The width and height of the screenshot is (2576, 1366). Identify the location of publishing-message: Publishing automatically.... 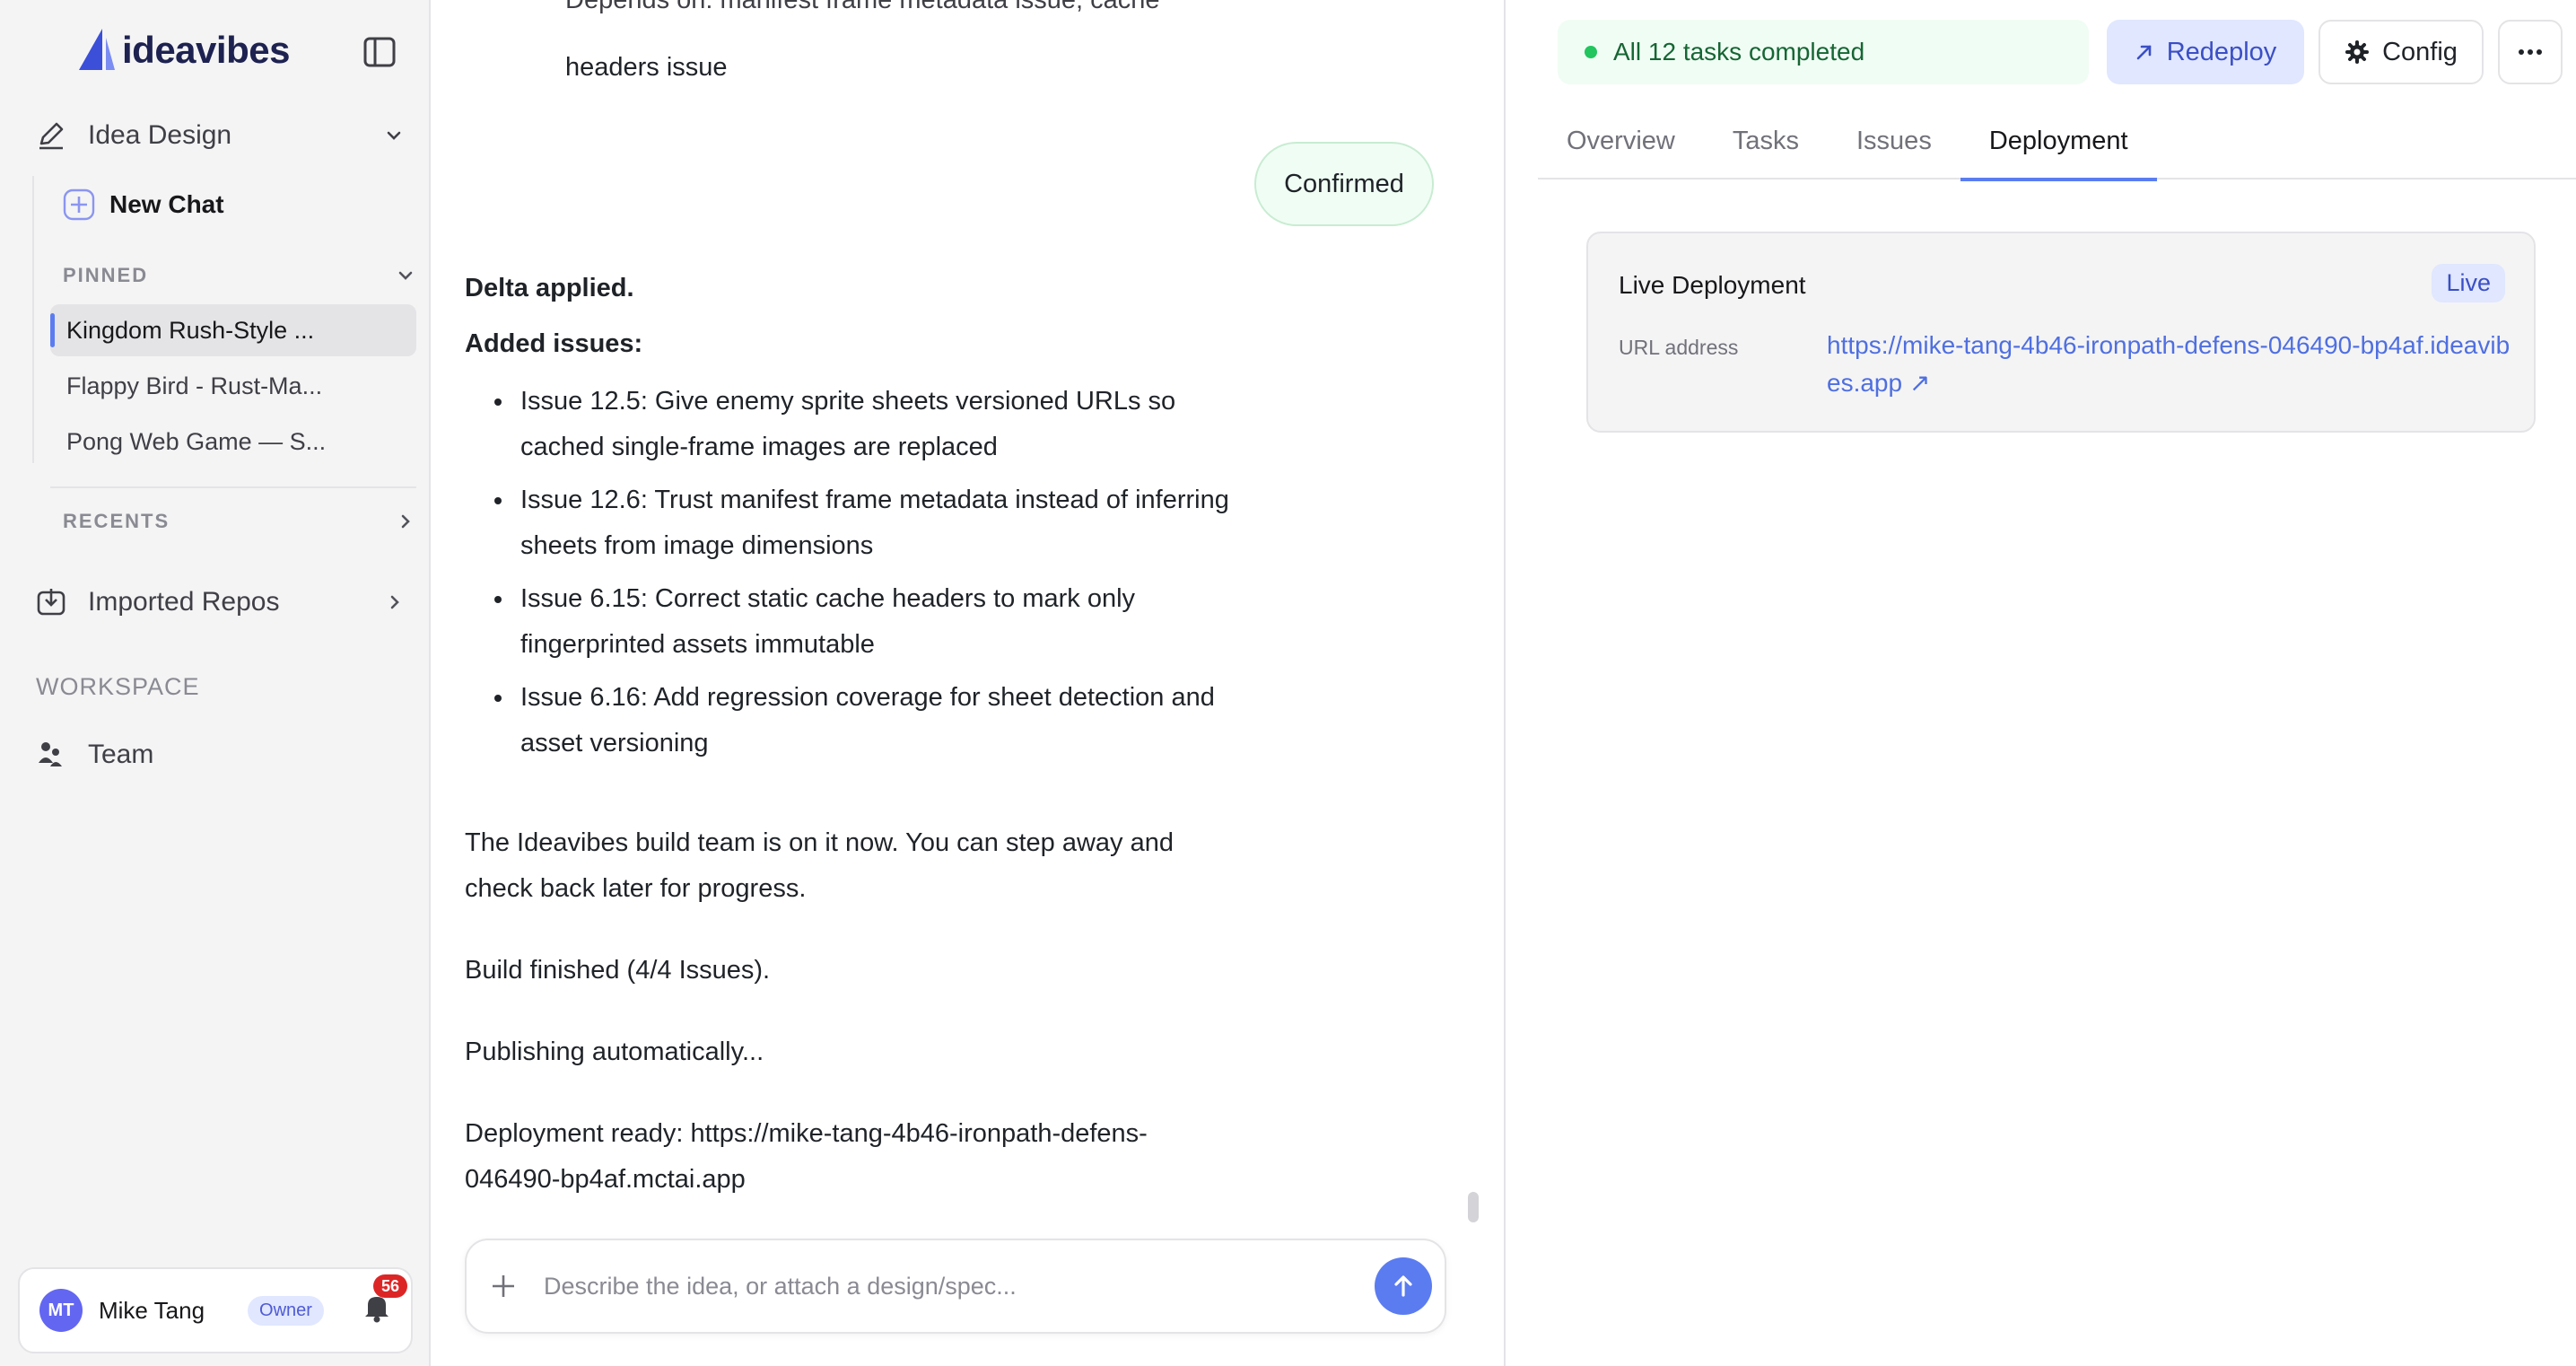
(615, 1052).